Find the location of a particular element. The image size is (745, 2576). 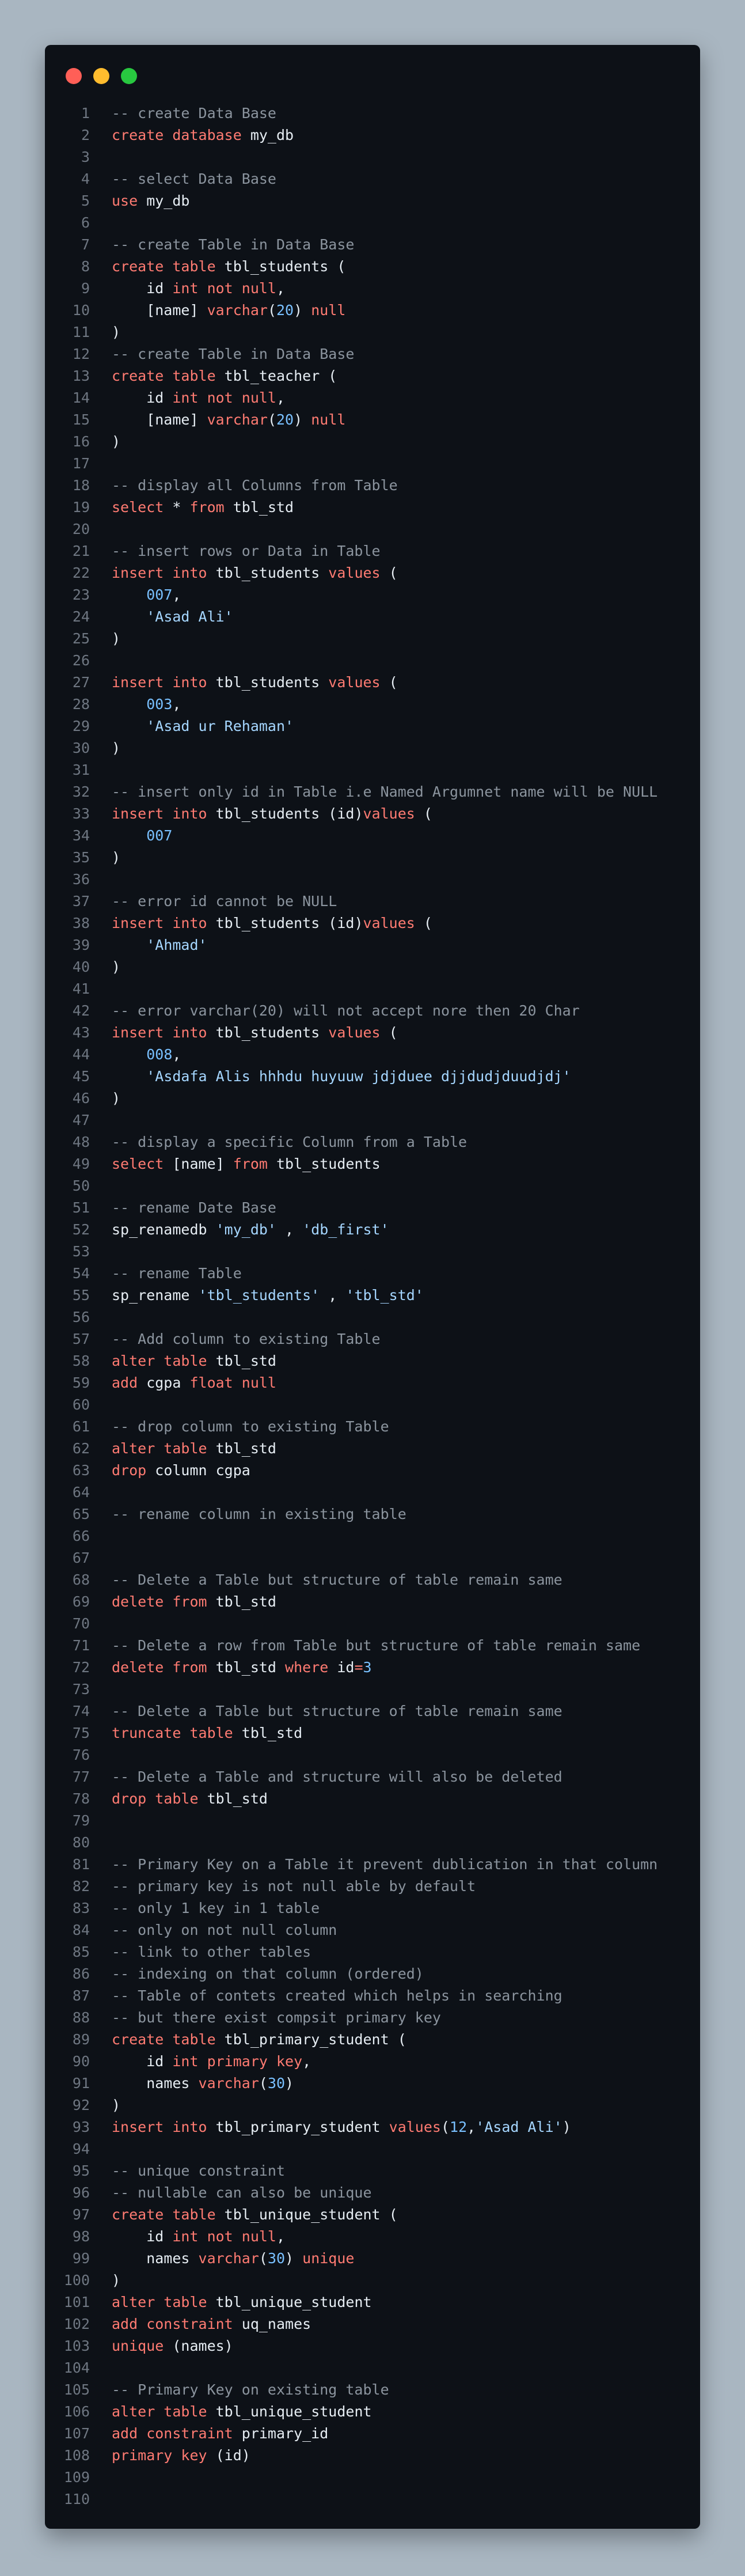

comment-token: -- rename Date Base is located at coordinates (194, 1207).